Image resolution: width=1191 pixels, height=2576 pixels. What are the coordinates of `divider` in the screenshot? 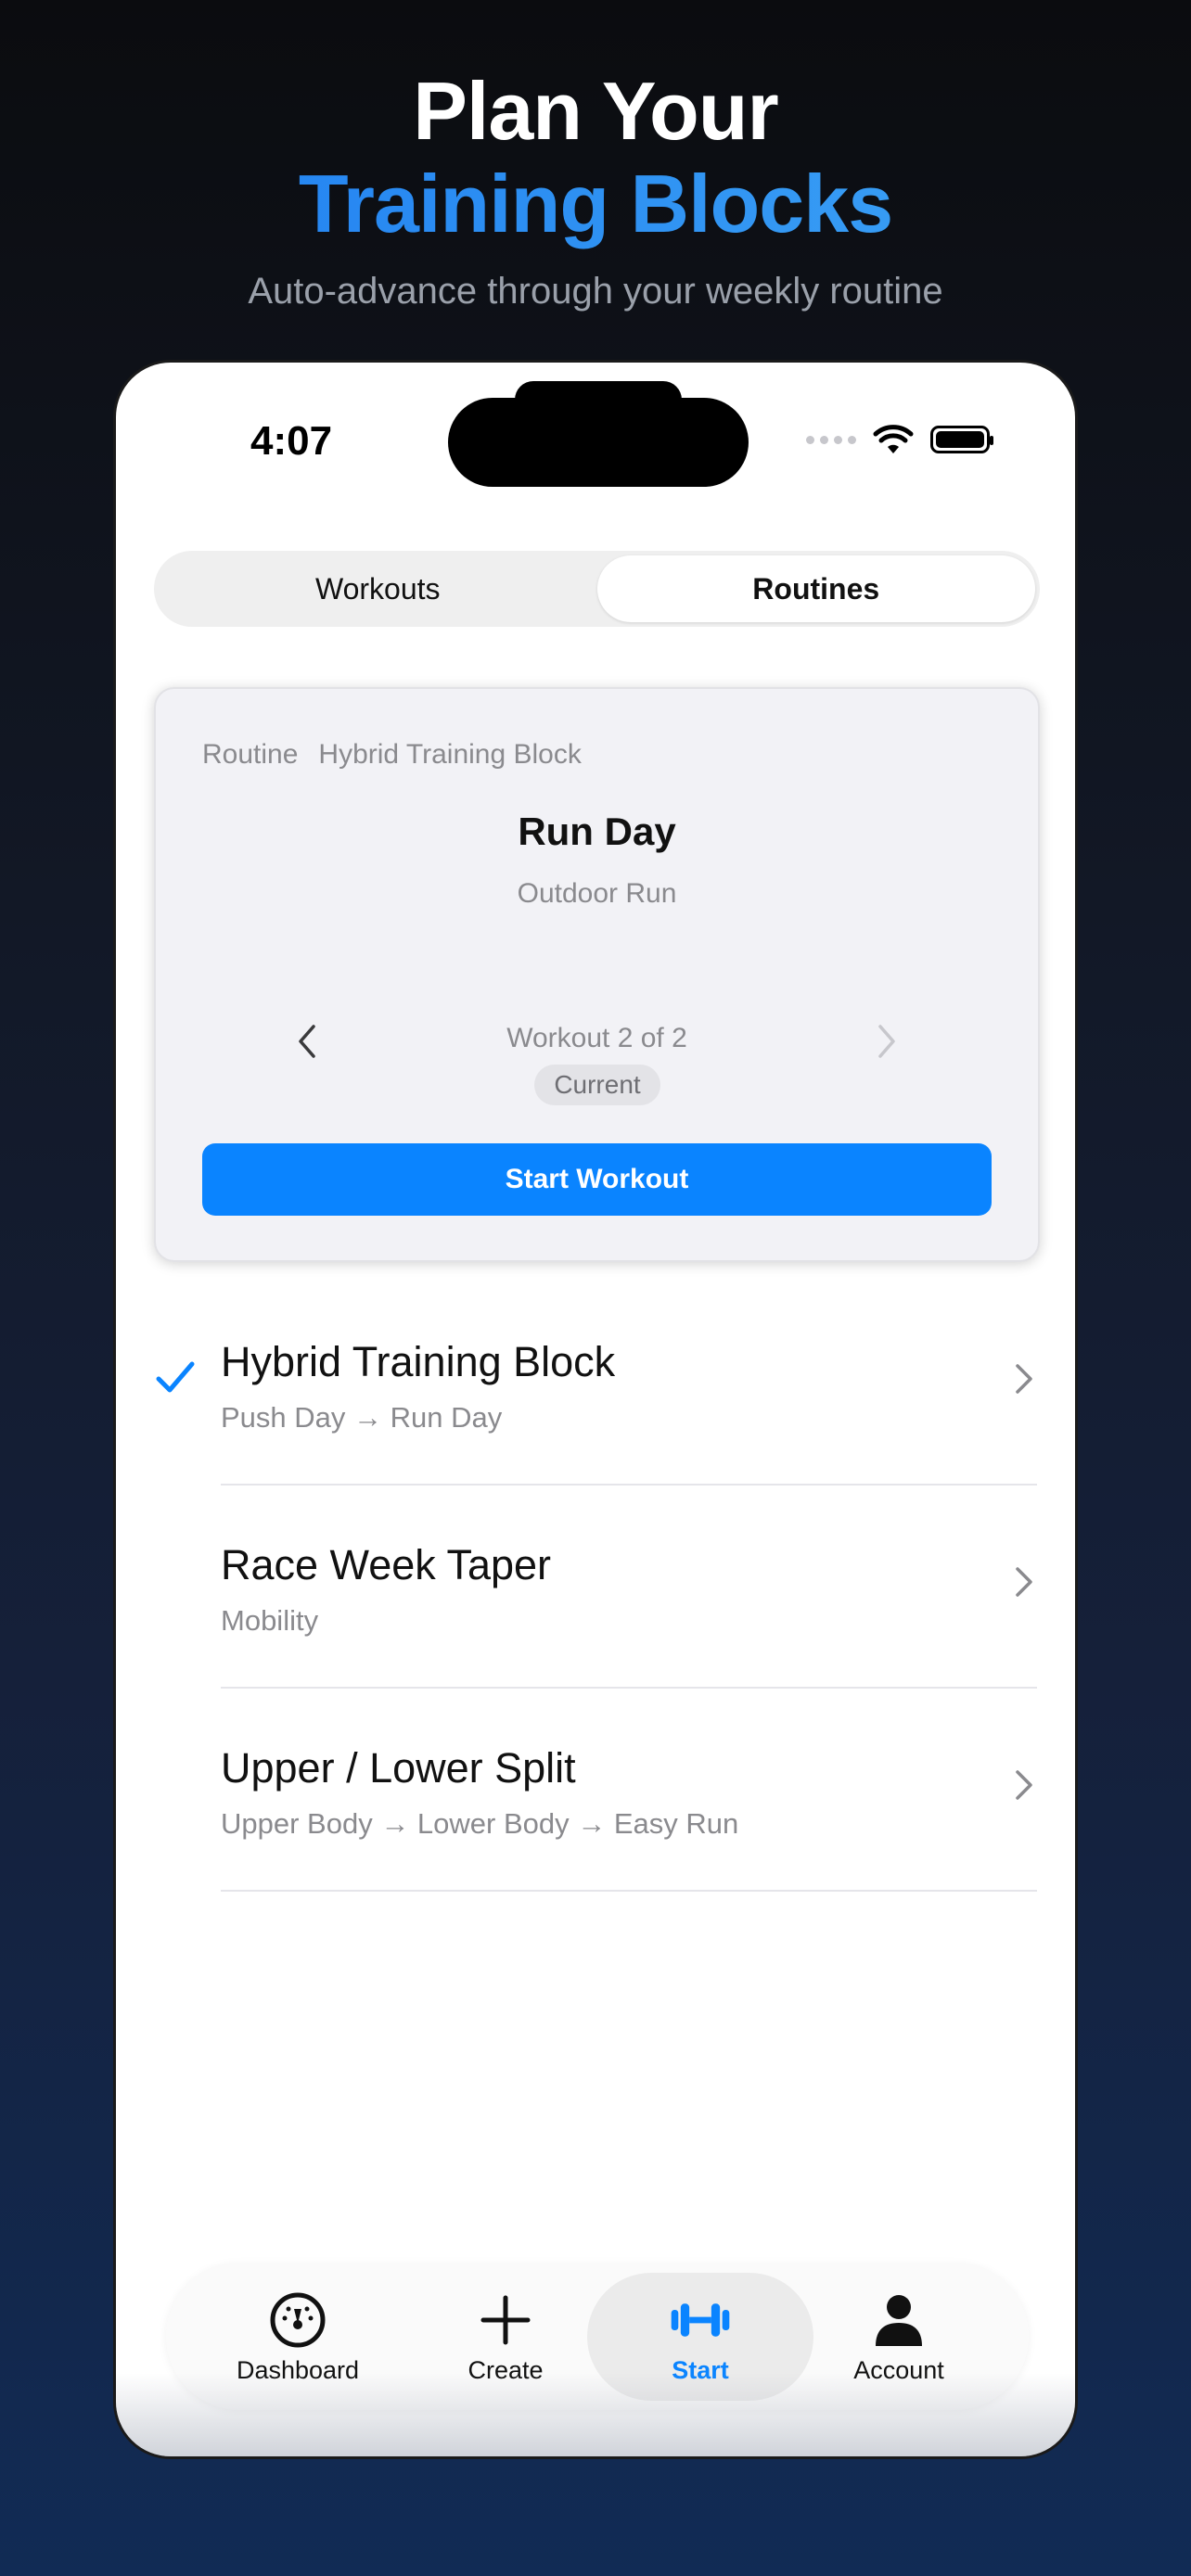 It's located at (629, 1891).